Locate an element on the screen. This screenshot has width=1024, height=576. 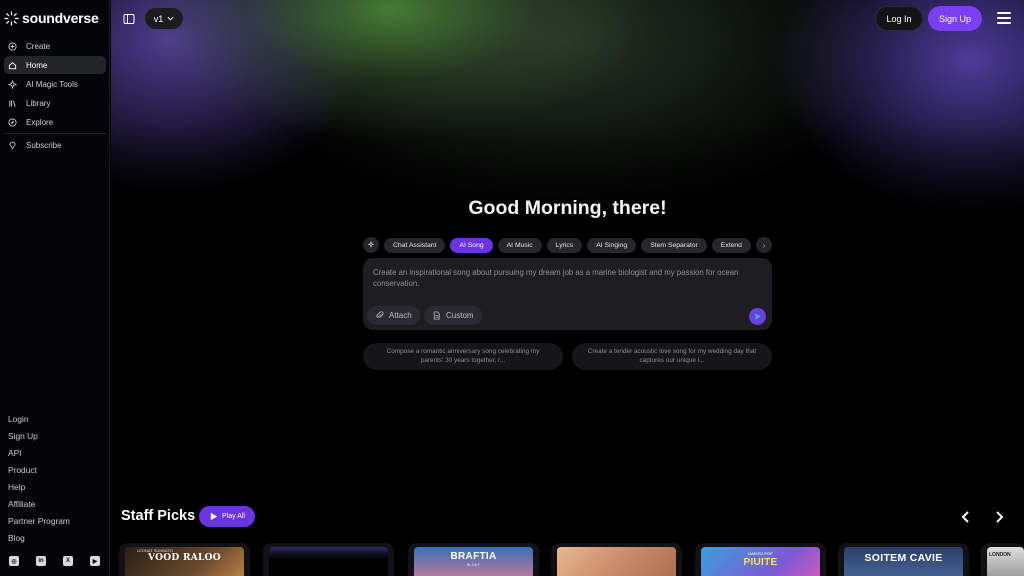
chevron-down-icon is located at coordinates (170, 18).